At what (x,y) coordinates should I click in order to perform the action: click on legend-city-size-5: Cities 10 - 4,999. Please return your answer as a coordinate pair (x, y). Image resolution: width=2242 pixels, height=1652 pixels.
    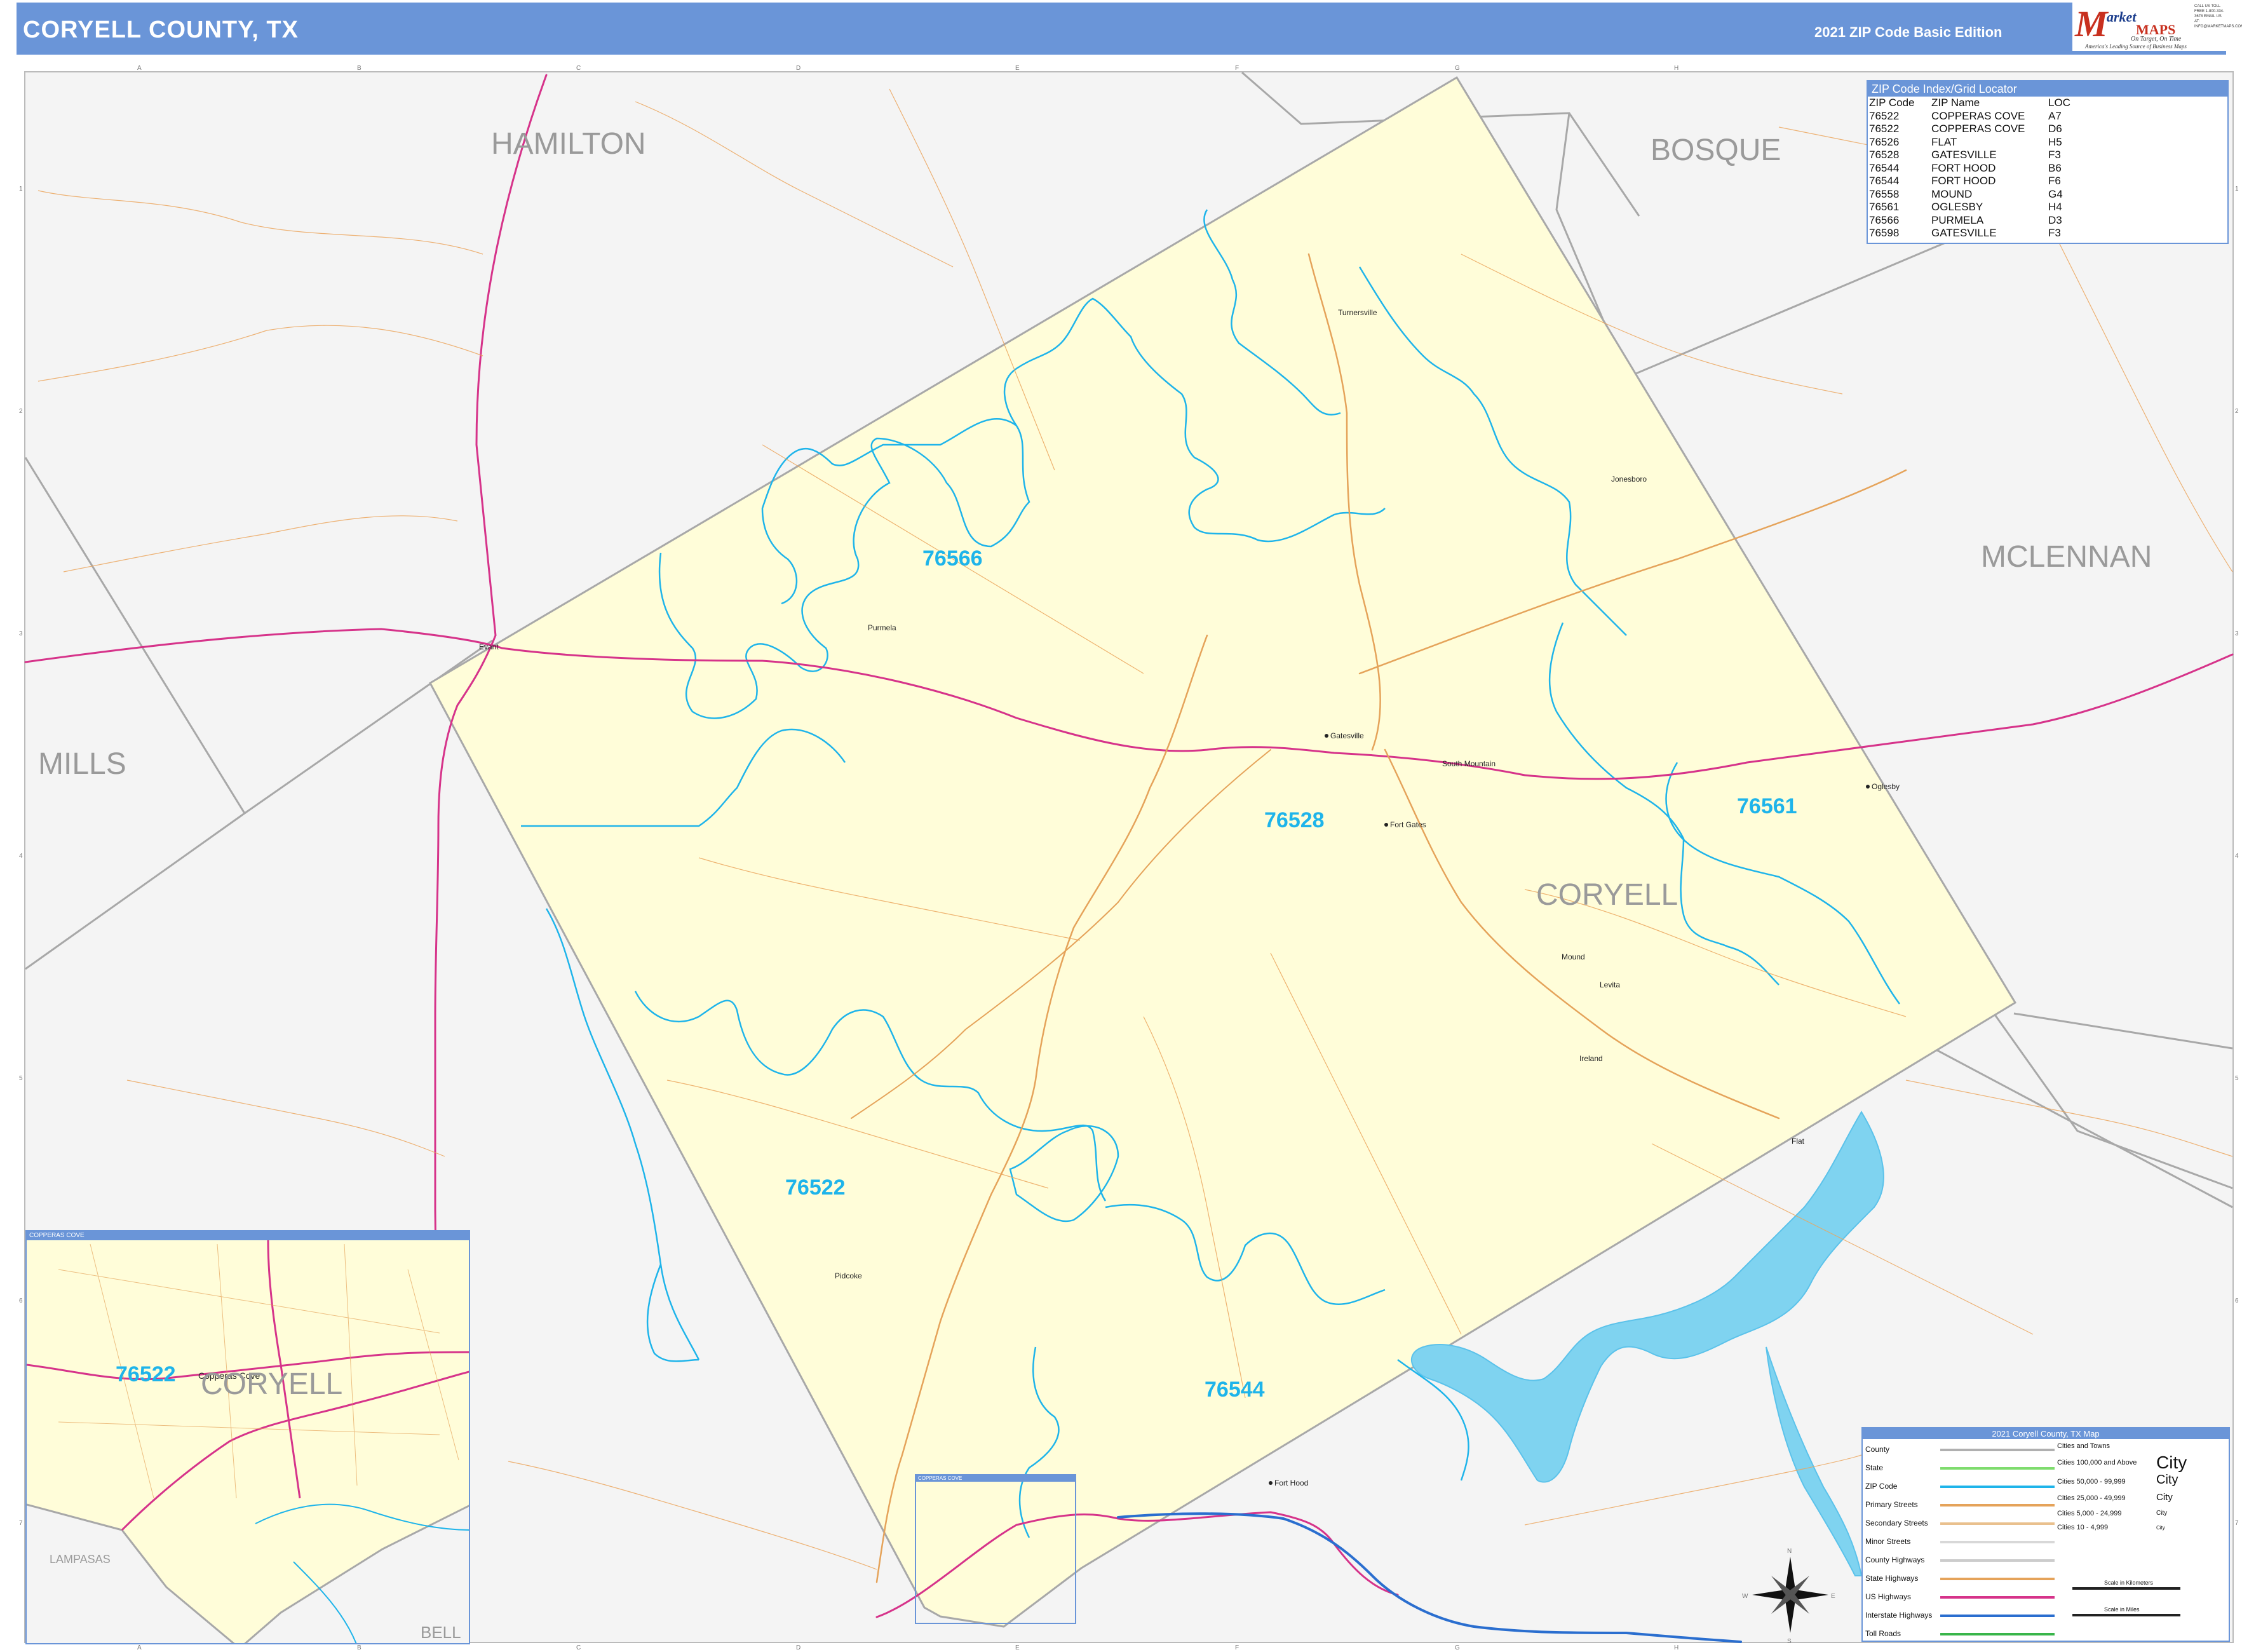
    Looking at the image, I should click on (2083, 1528).